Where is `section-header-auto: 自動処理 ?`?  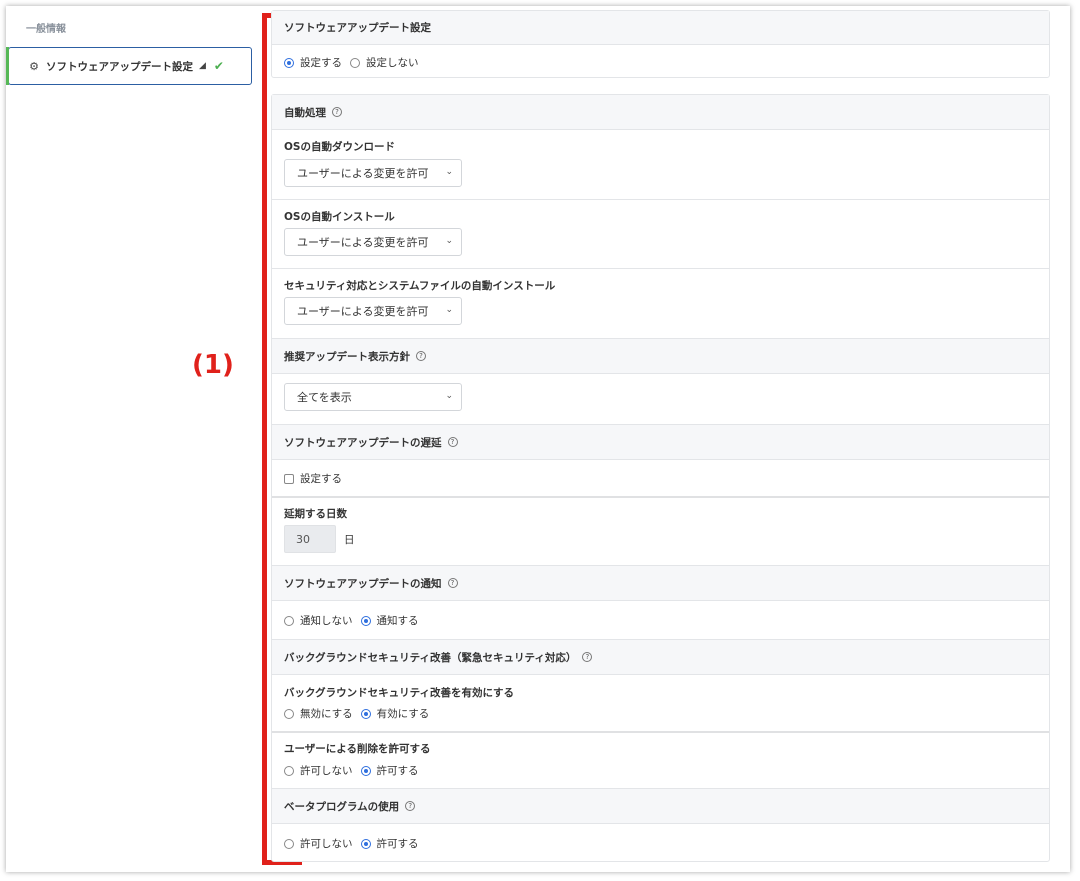 section-header-auto: 自動処理 ? is located at coordinates (660, 112).